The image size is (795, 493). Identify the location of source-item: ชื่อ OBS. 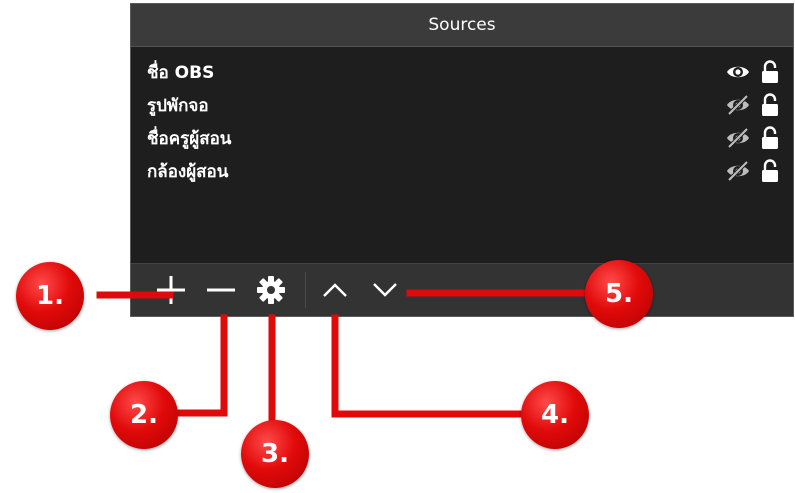
(462, 72).